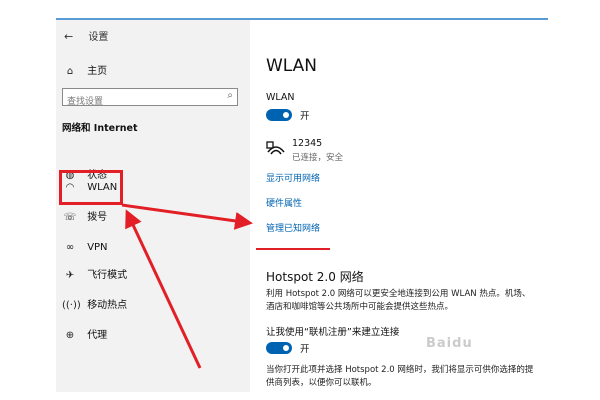 This screenshot has width=600, height=400. Describe the element at coordinates (279, 115) in the screenshot. I see `wlan-toggle` at that location.